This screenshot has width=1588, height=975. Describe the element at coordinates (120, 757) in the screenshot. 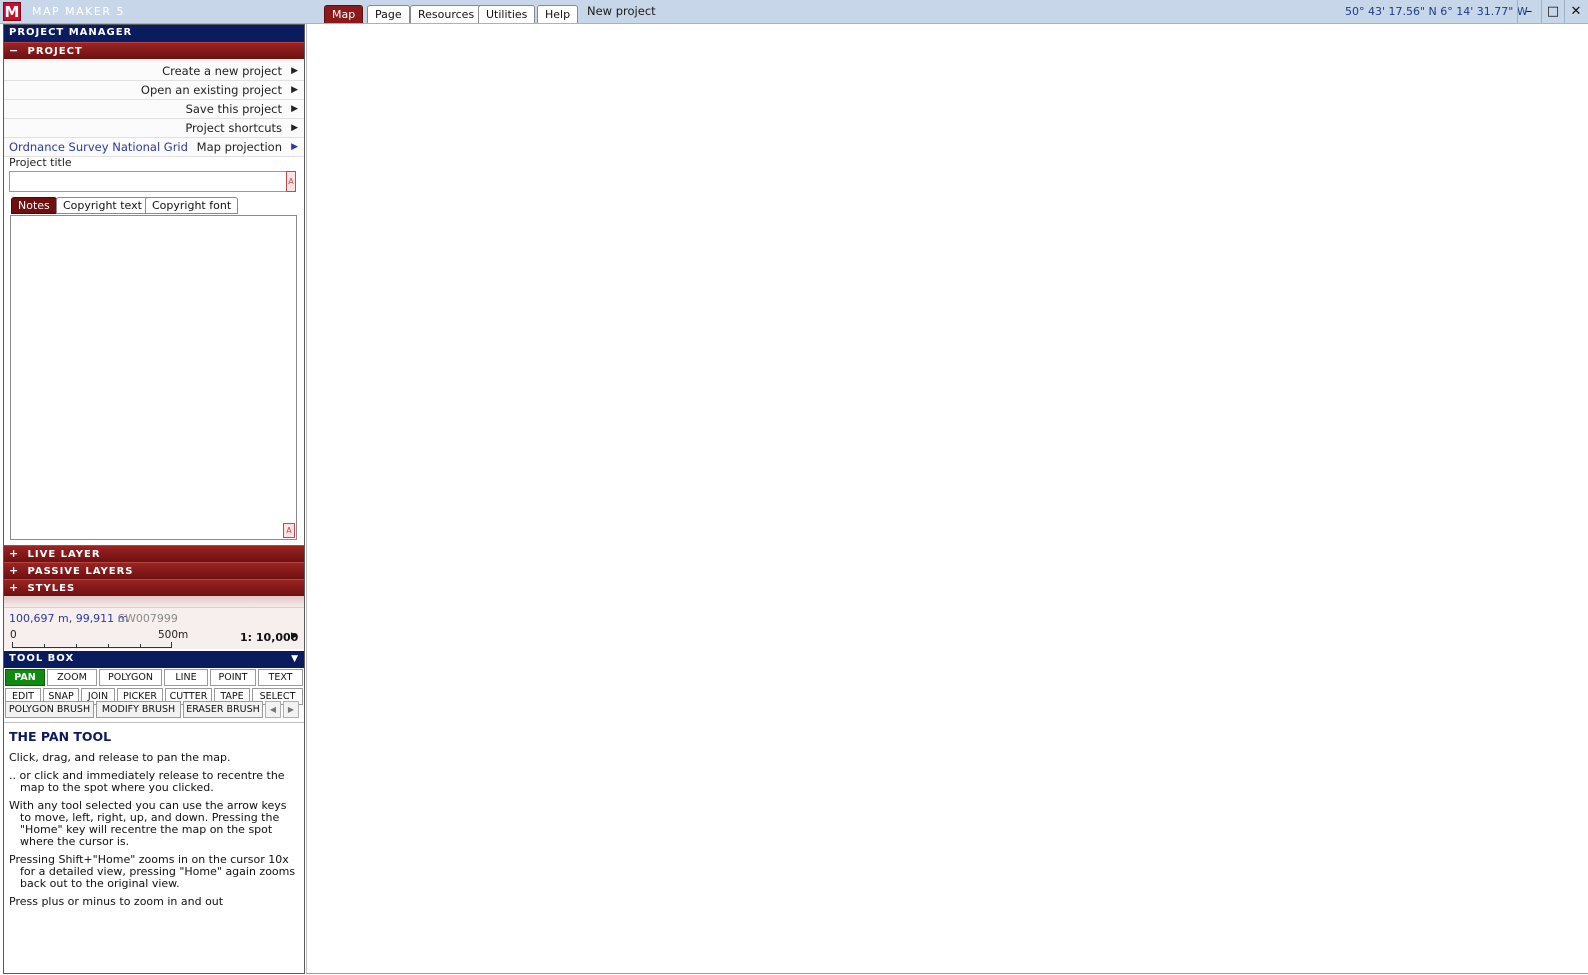

I see `help-paragraph: Click, drag, and release to pan the map.` at that location.